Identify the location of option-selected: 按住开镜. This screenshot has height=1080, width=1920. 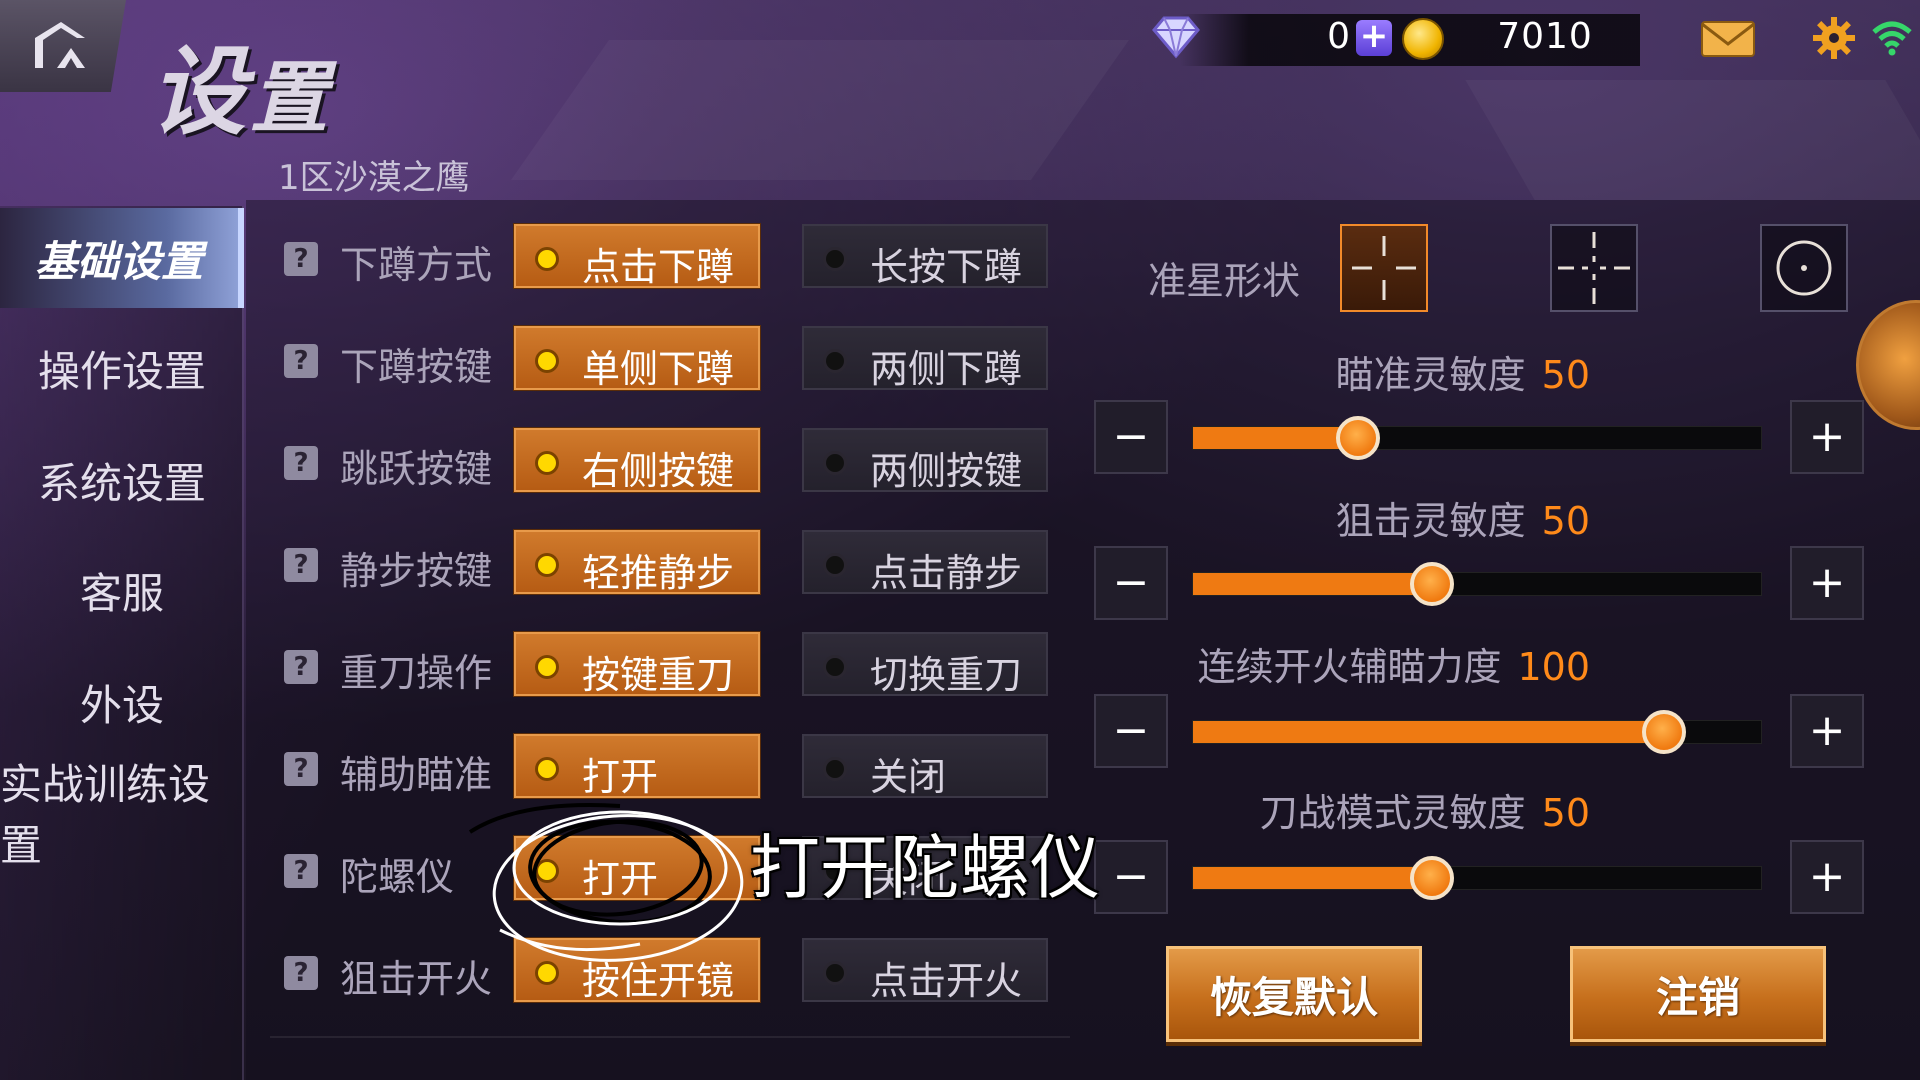
(637, 970).